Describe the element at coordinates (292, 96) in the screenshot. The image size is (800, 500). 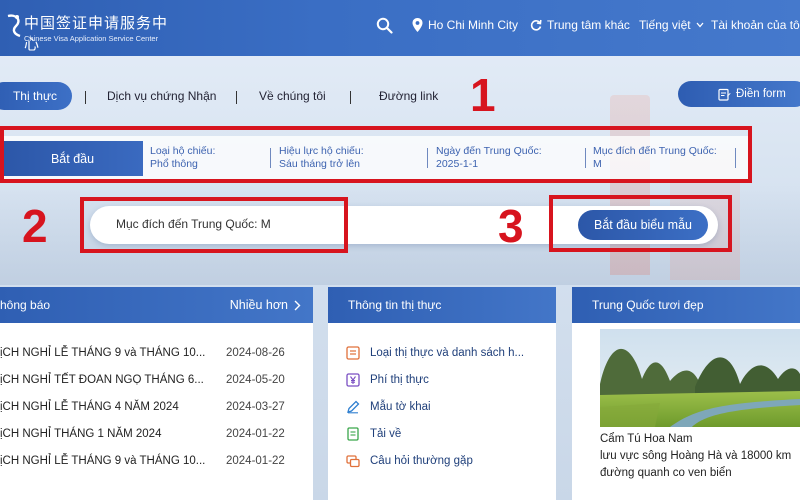
I see `nav-item-about: Về chúng tôi` at that location.